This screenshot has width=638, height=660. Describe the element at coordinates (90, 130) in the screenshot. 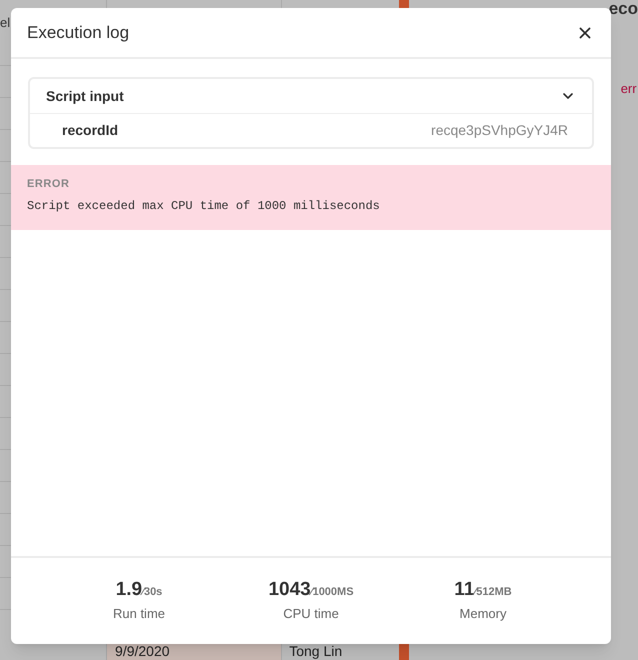

I see `input-key: recordId` at that location.